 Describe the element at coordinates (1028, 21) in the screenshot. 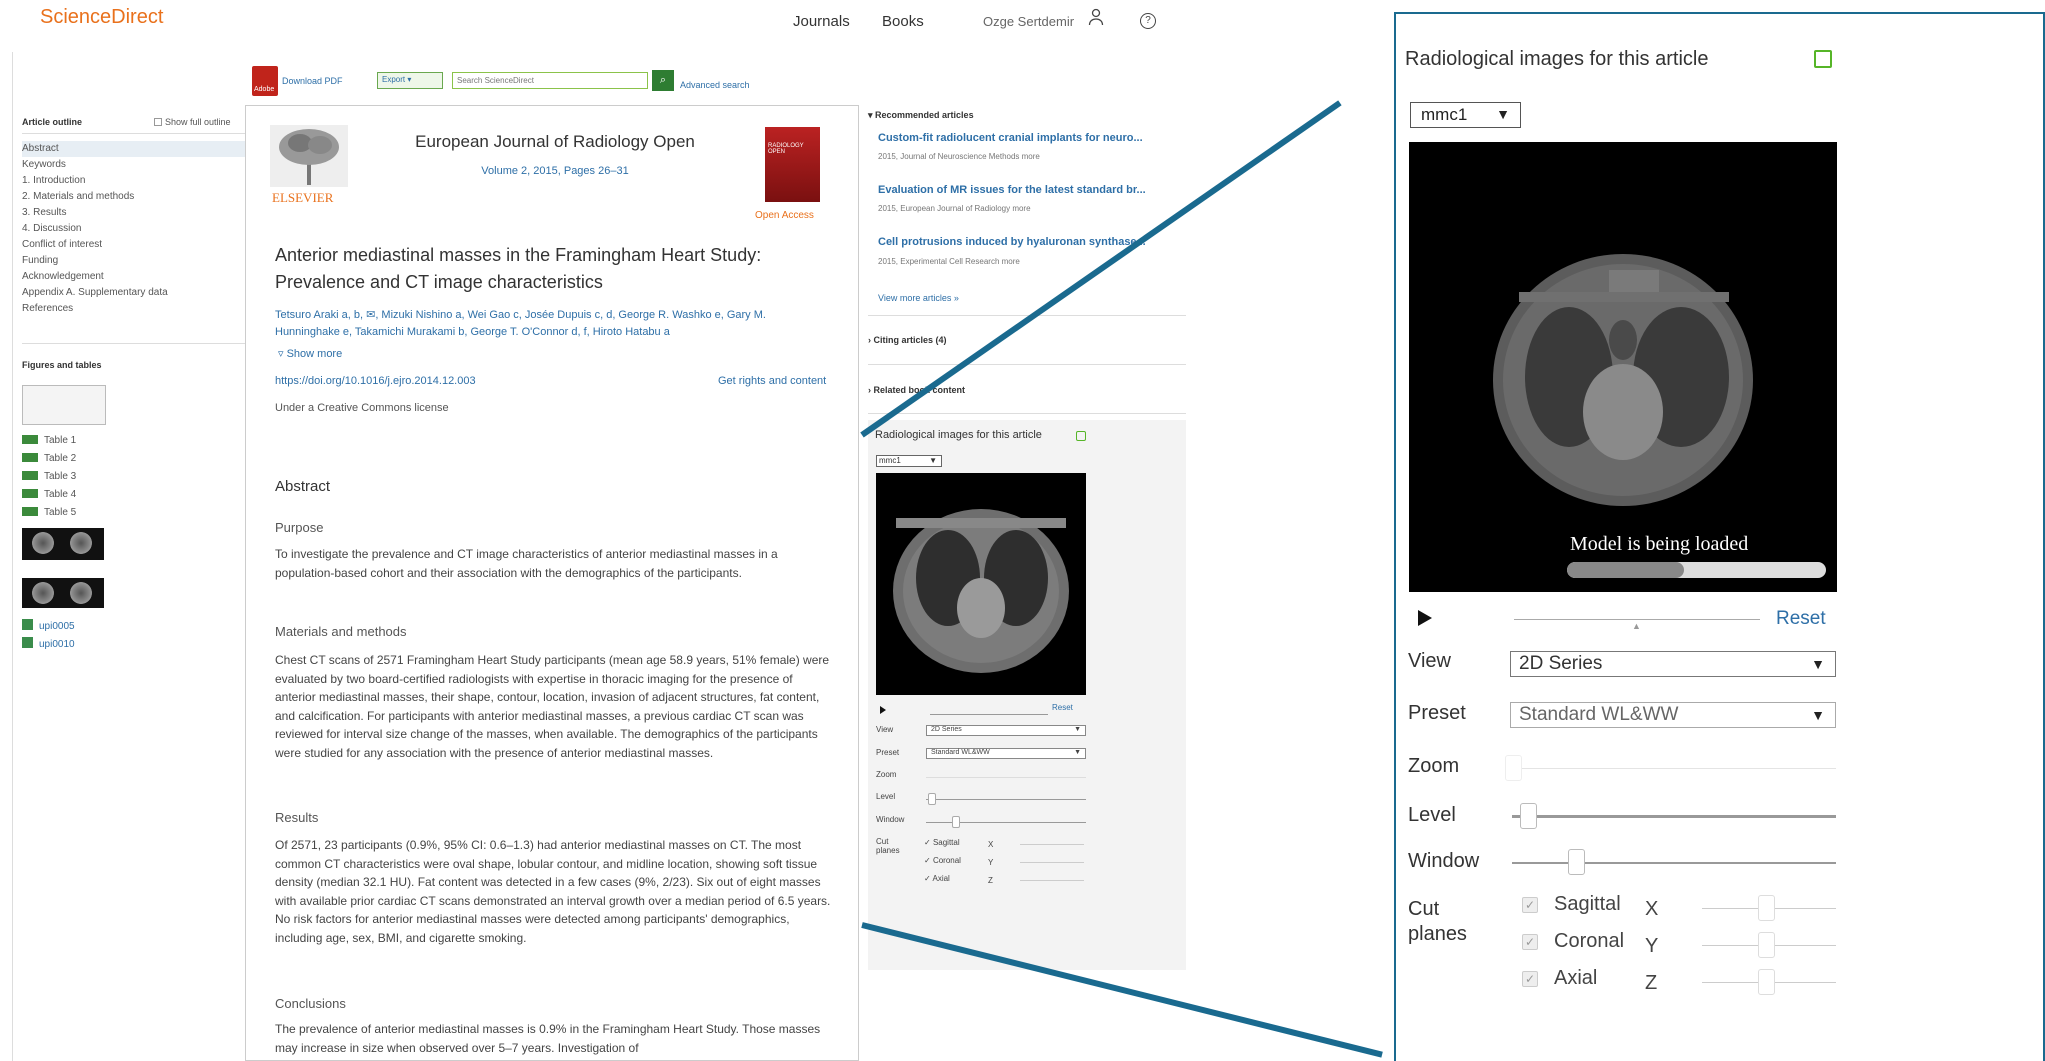

I see `user-name: Ozge Sertdemir` at that location.